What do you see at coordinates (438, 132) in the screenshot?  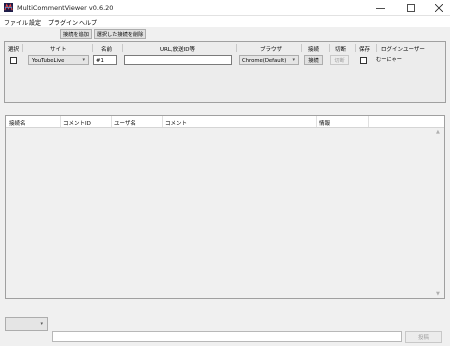 I see `scroll-up-icon: ▲` at bounding box center [438, 132].